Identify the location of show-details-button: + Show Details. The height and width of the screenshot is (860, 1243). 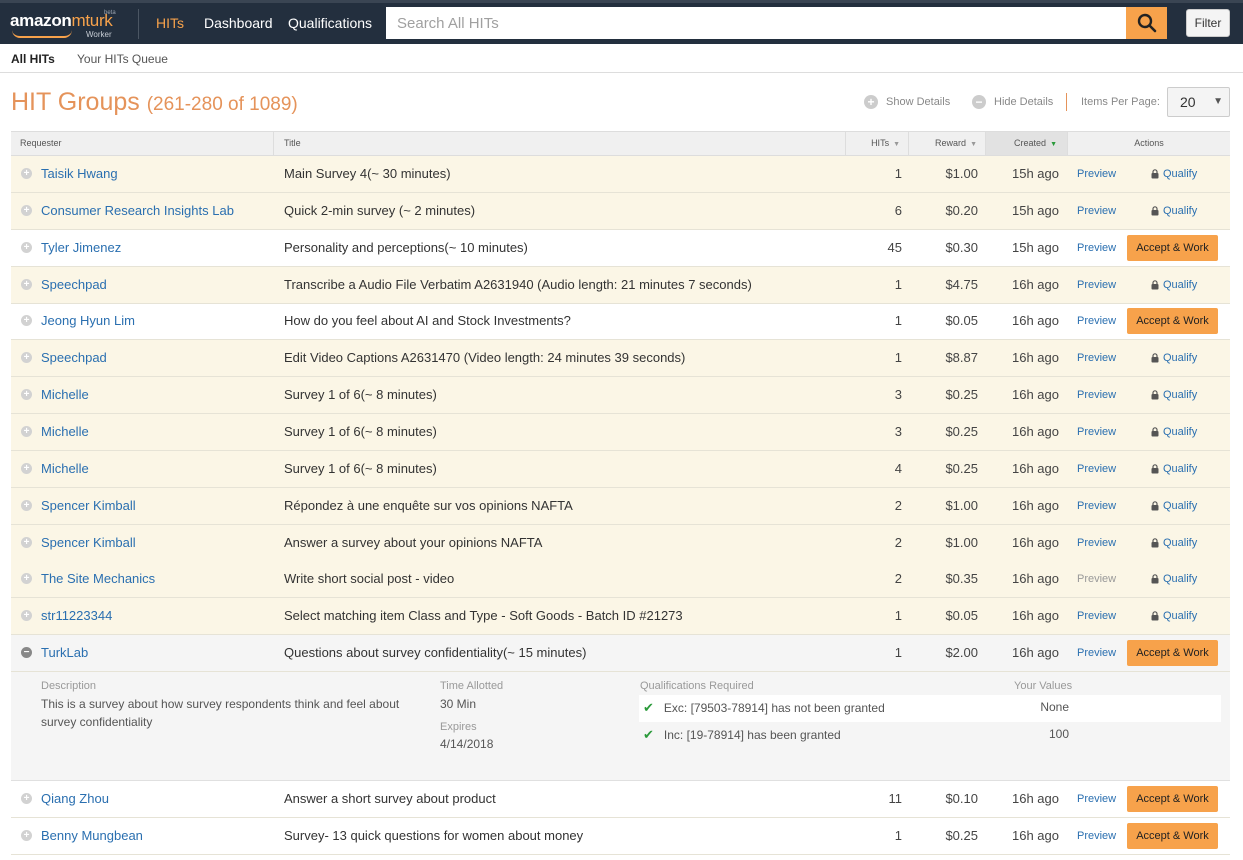
(907, 102).